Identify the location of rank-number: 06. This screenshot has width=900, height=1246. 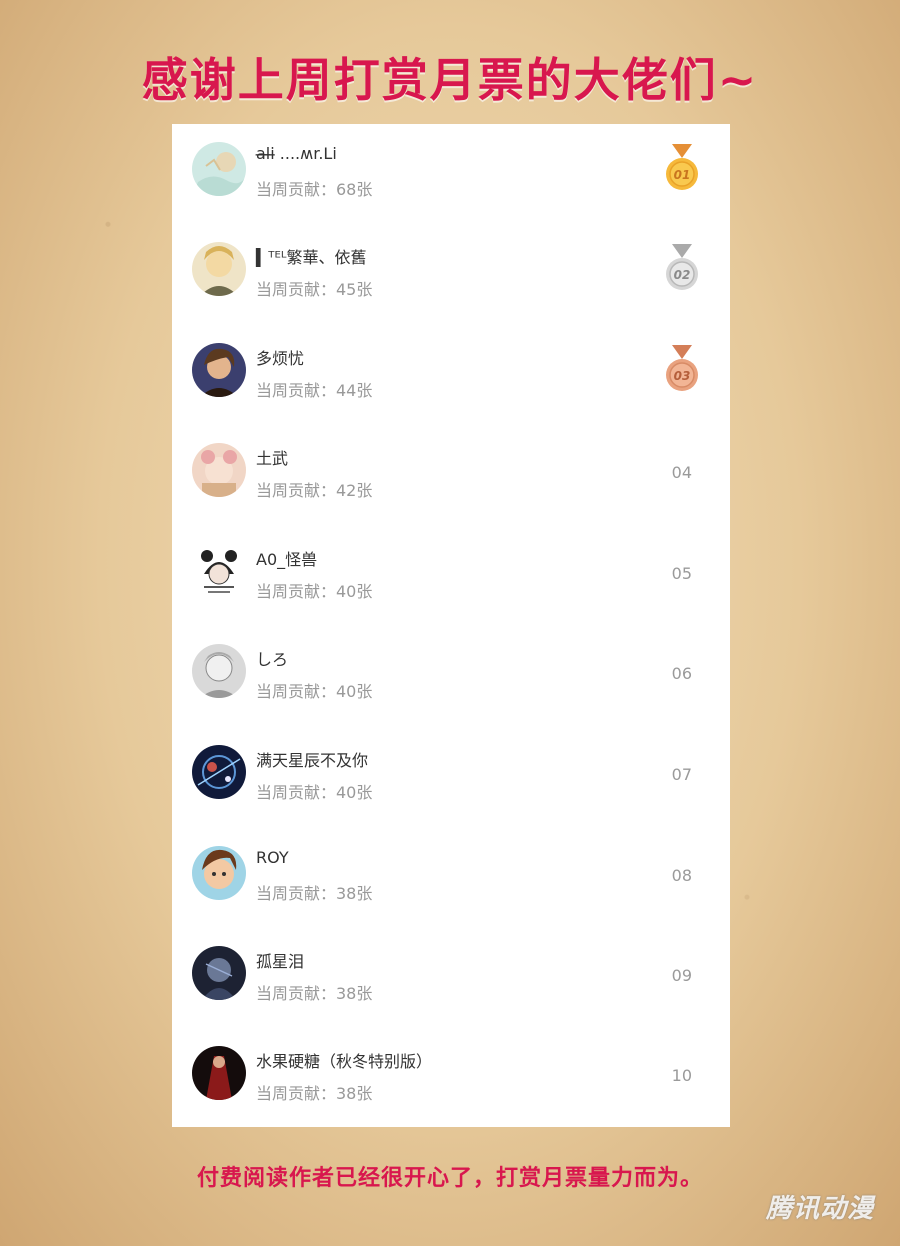
(681, 673).